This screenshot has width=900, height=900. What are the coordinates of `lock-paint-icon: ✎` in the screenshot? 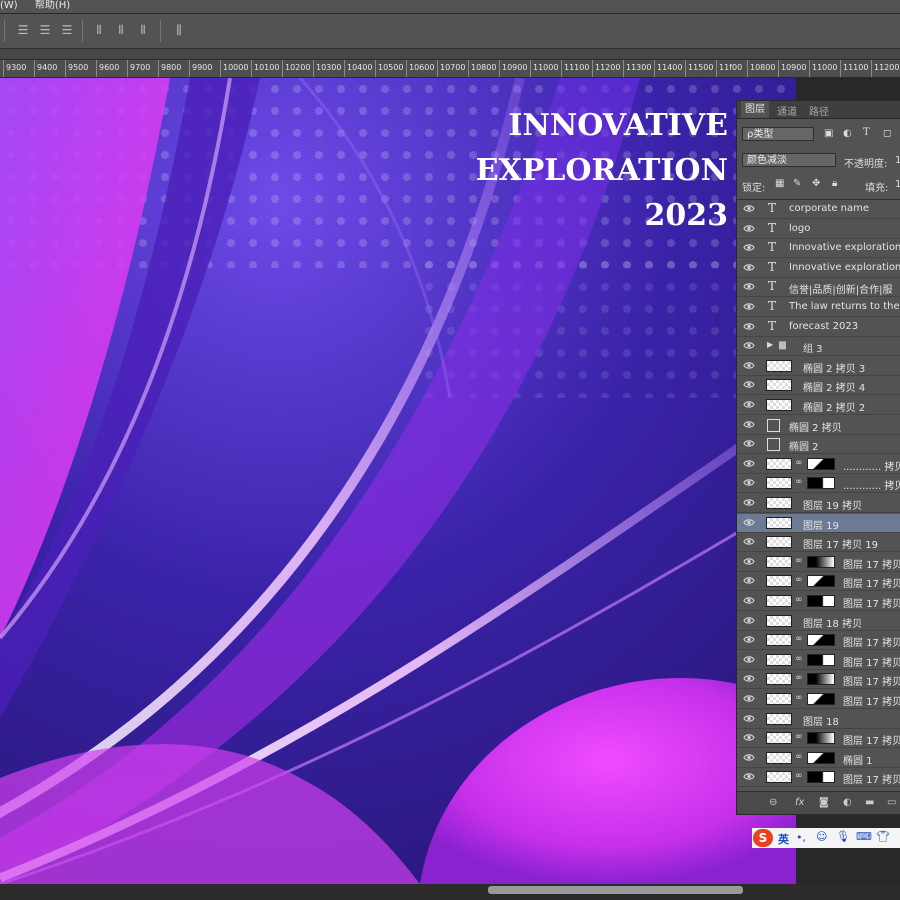 It's located at (797, 183).